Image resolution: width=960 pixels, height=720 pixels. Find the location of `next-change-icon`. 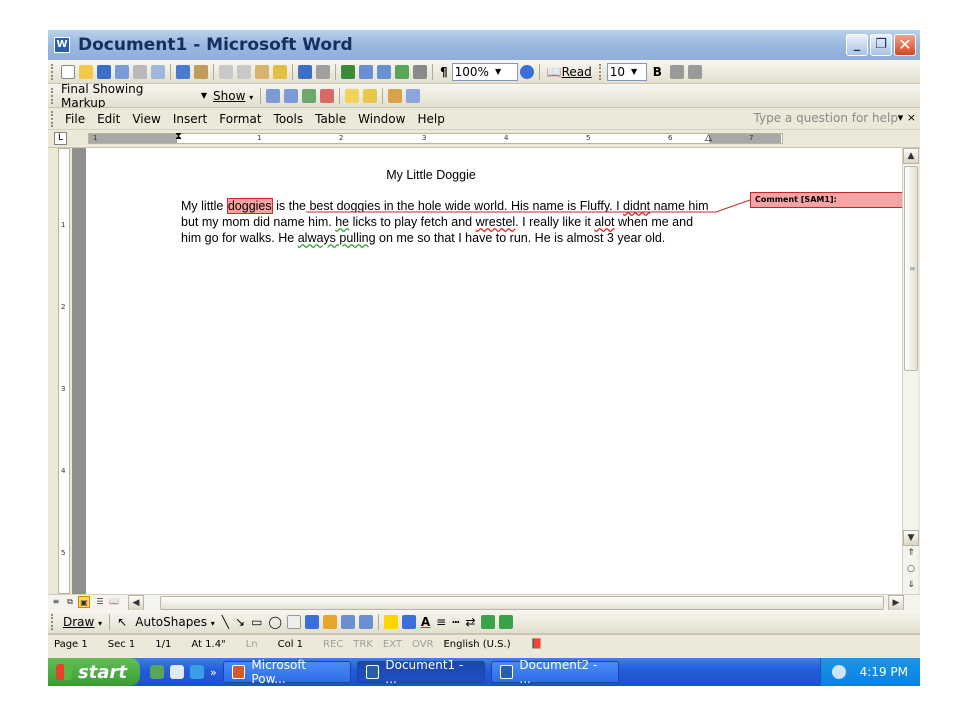

next-change-icon is located at coordinates (291, 95).